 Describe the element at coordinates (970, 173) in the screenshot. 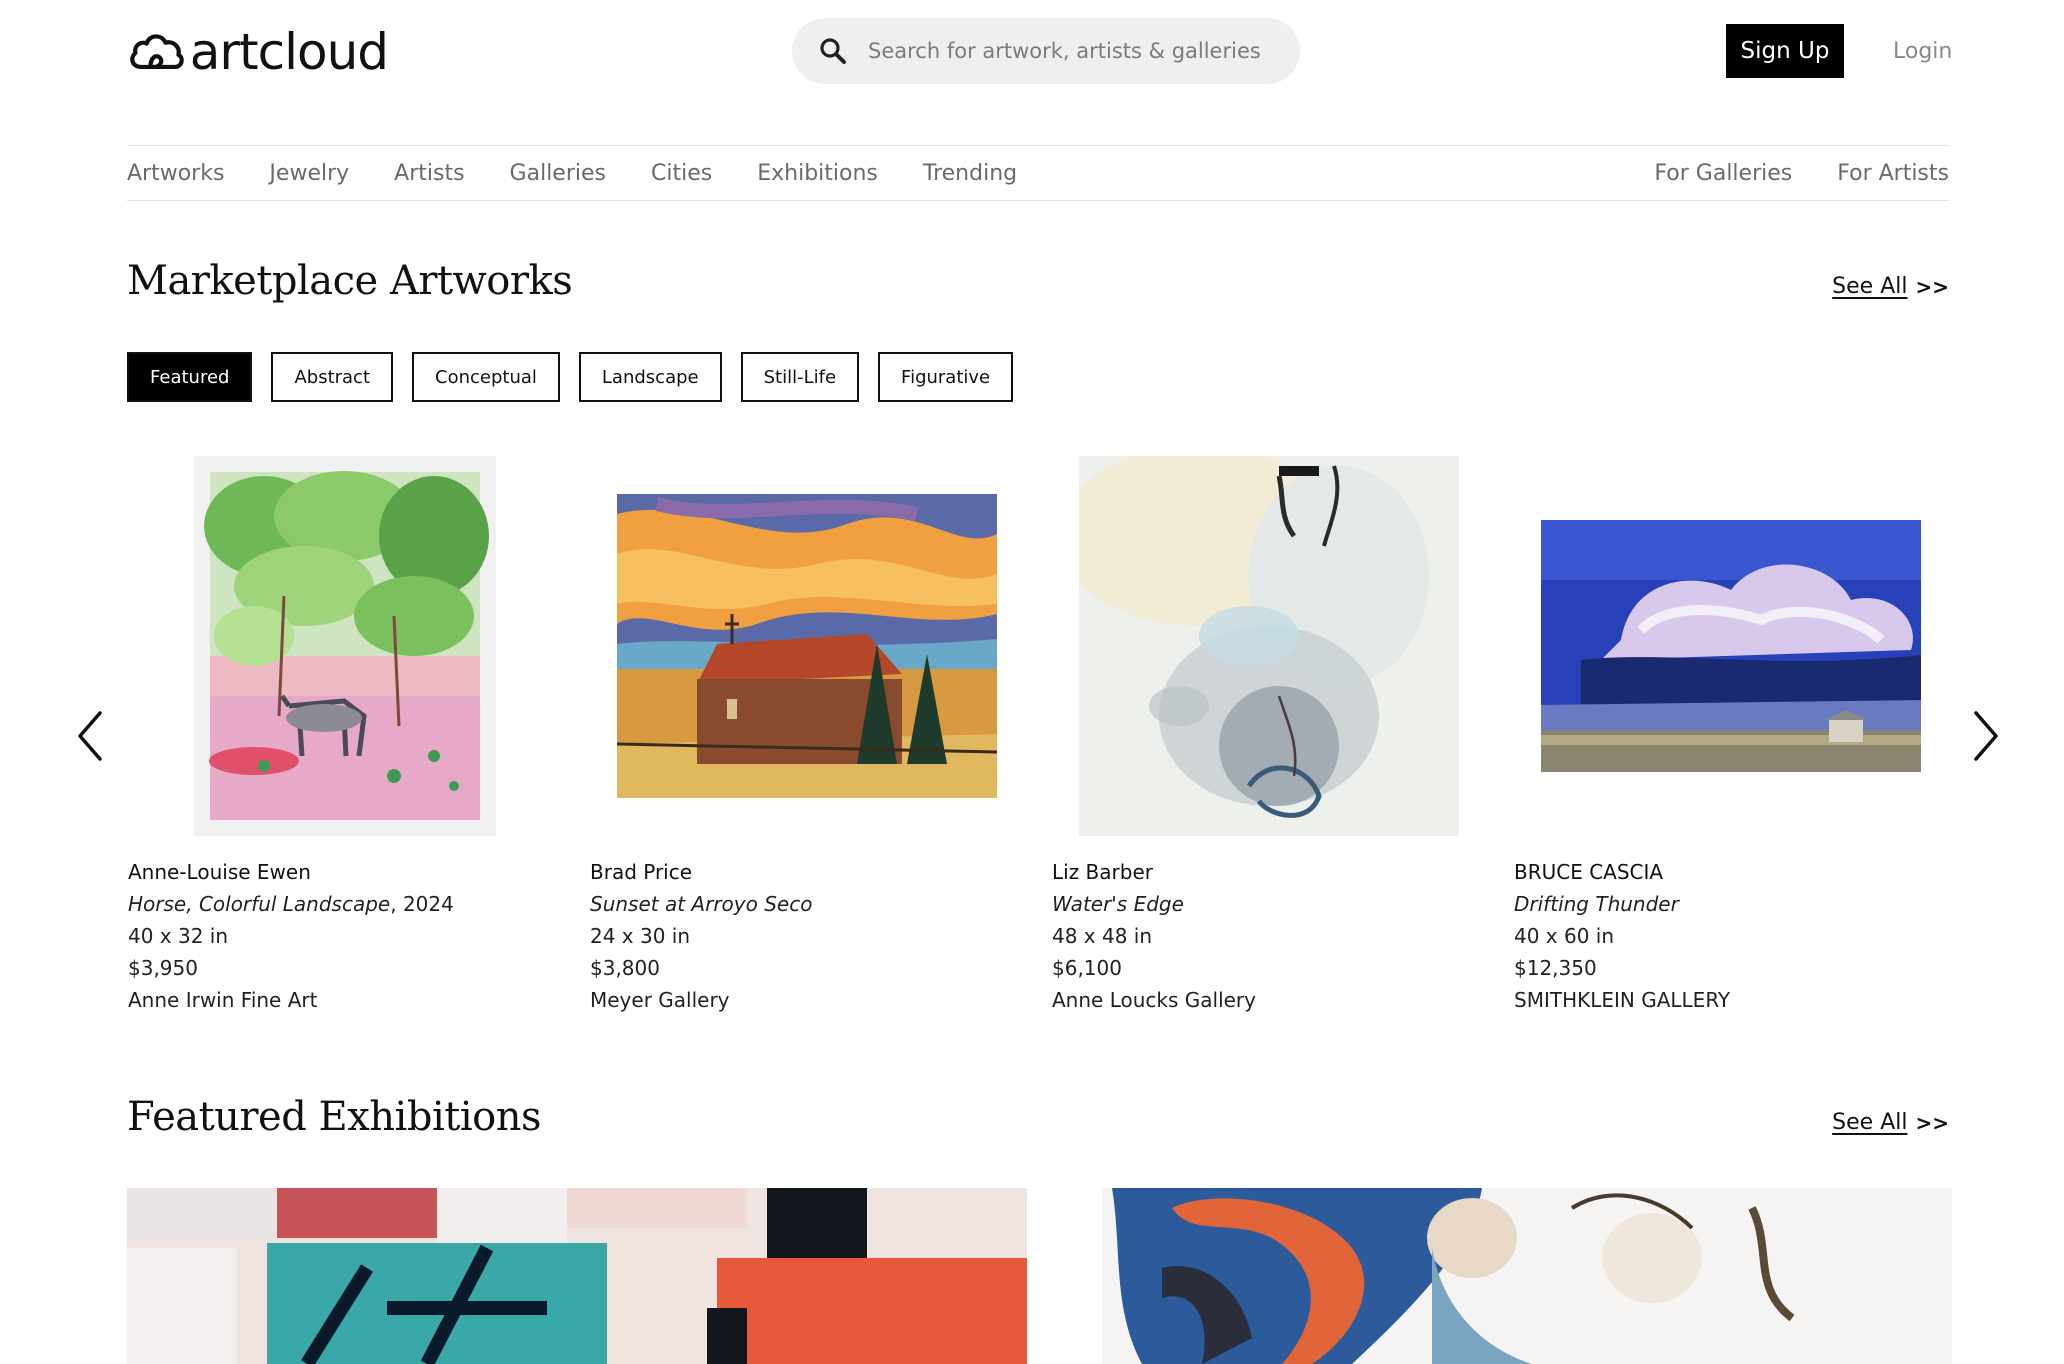

I see `nav-item-trending: Trending` at that location.